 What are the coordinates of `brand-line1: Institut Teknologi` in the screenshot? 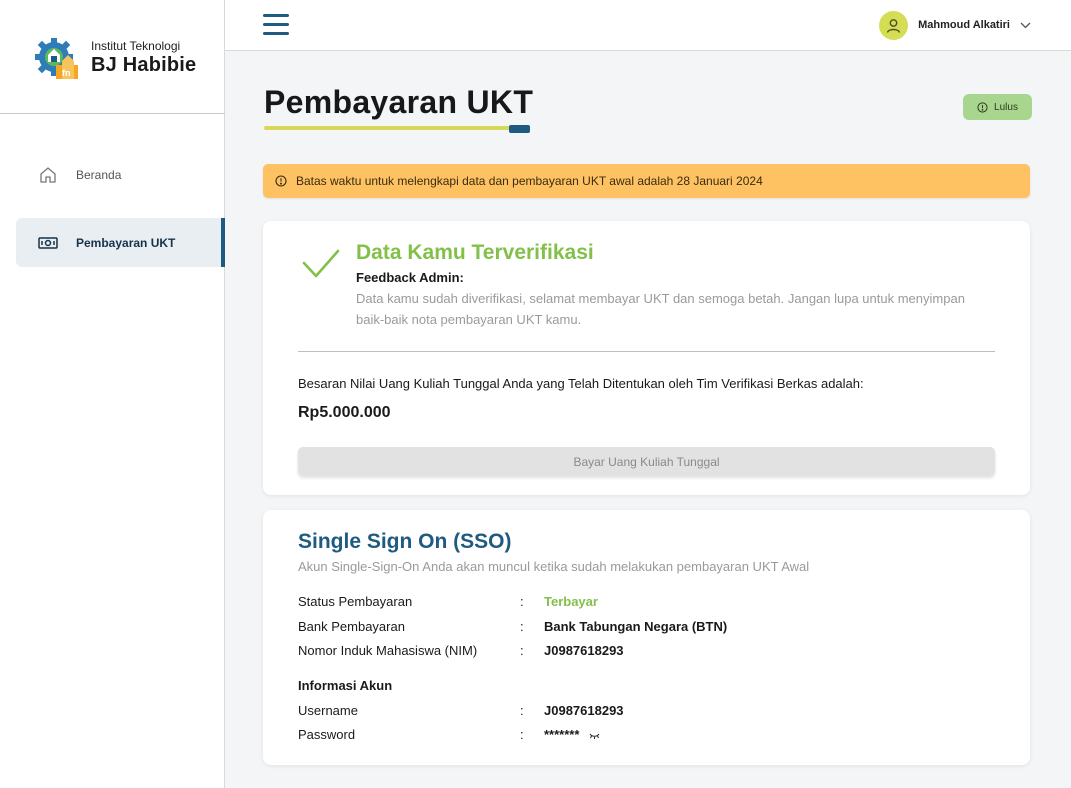 It's located at (136, 45).